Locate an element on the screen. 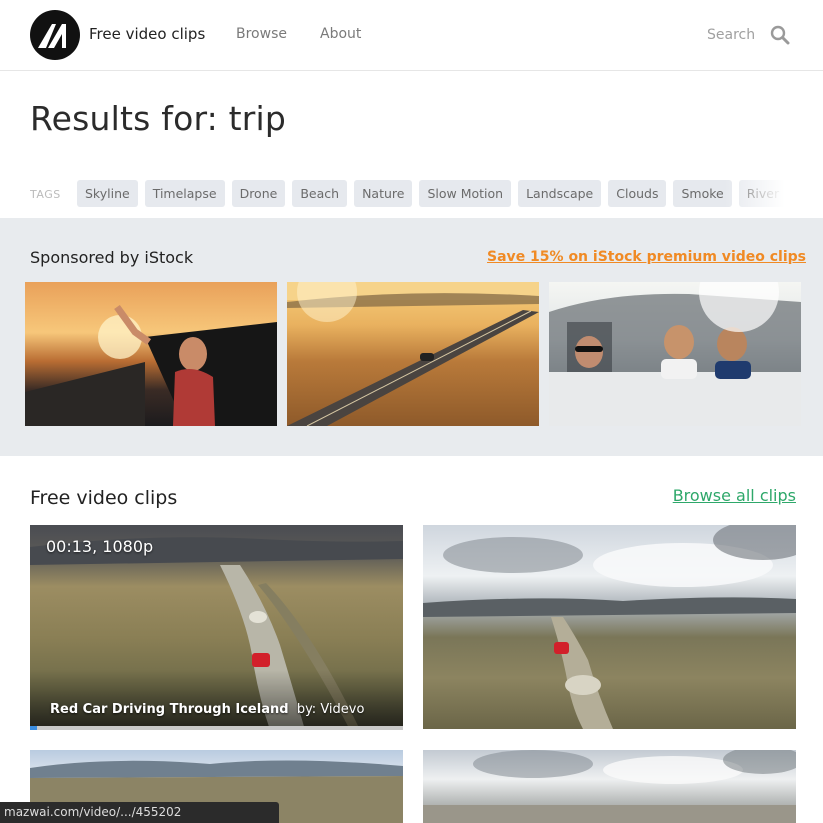  nav-about-link: About is located at coordinates (340, 34).